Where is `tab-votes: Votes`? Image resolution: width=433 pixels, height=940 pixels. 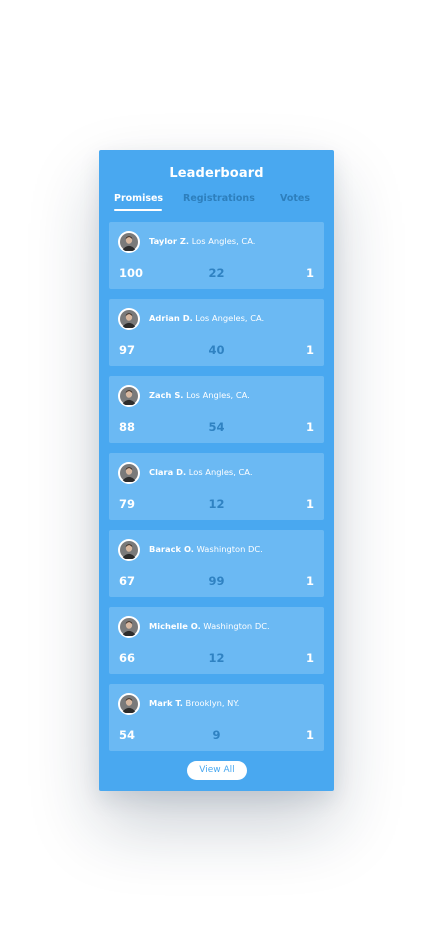 tab-votes: Votes is located at coordinates (295, 198).